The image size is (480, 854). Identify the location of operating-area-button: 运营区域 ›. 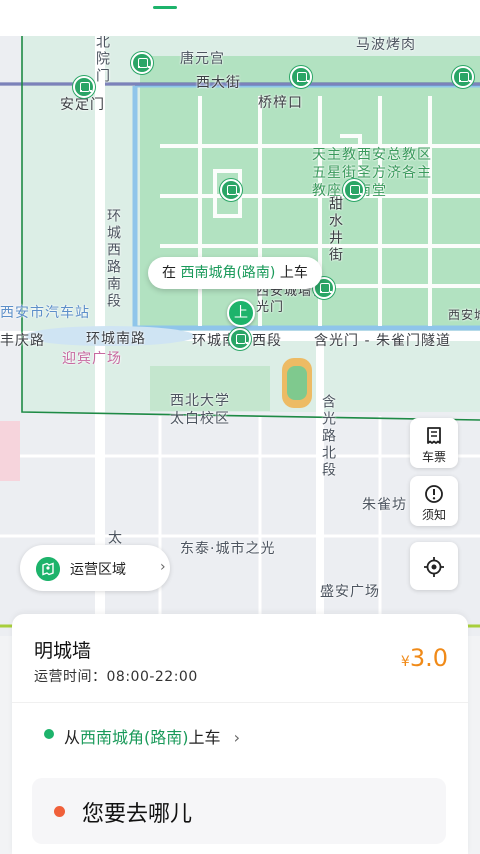
(95, 568).